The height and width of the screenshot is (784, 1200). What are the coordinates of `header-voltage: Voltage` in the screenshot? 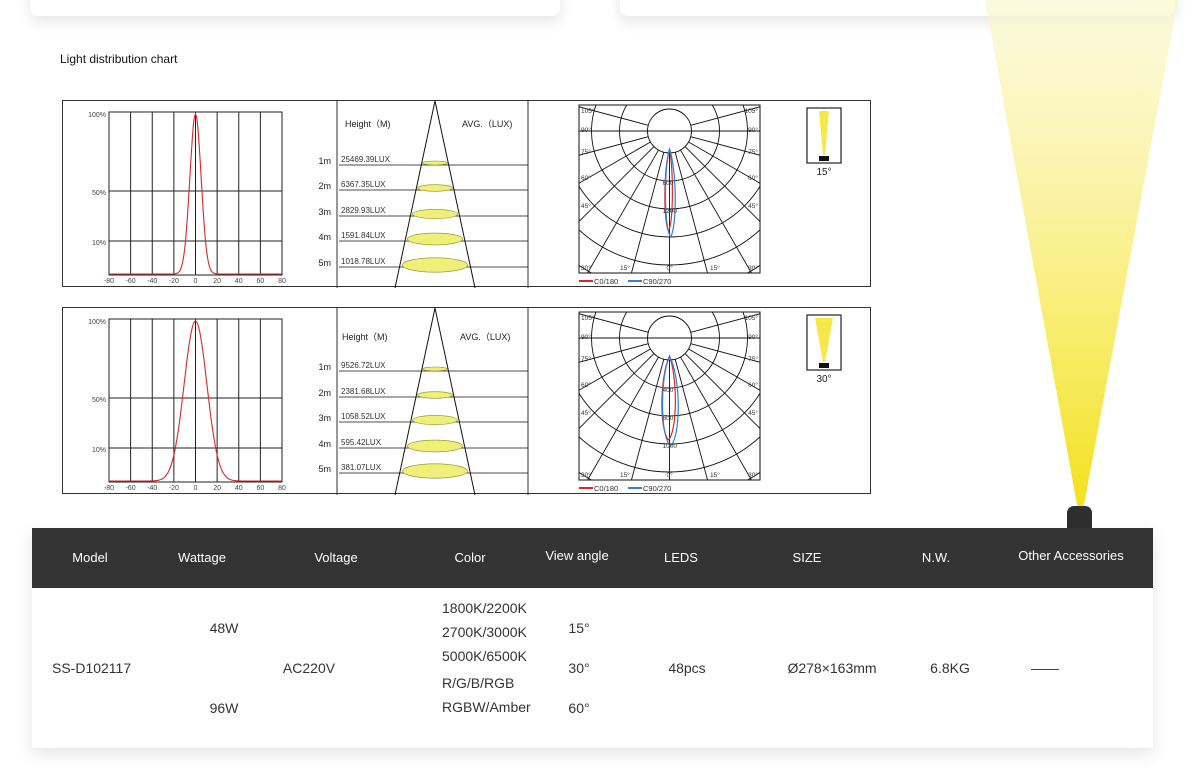 It's located at (336, 557).